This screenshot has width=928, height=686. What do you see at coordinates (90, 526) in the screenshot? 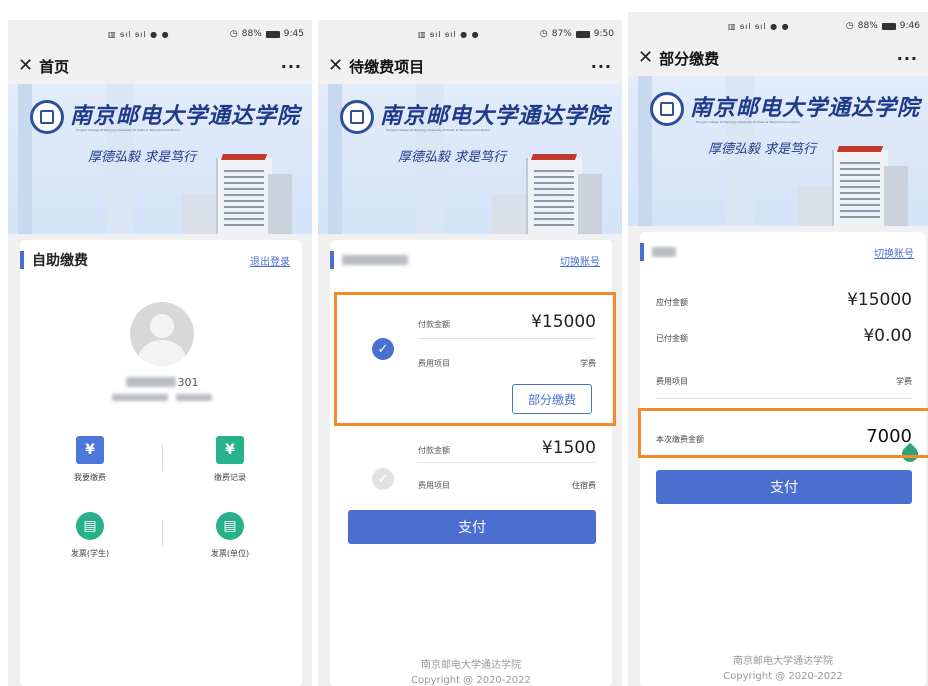
I see `invoice-icon: ▤` at bounding box center [90, 526].